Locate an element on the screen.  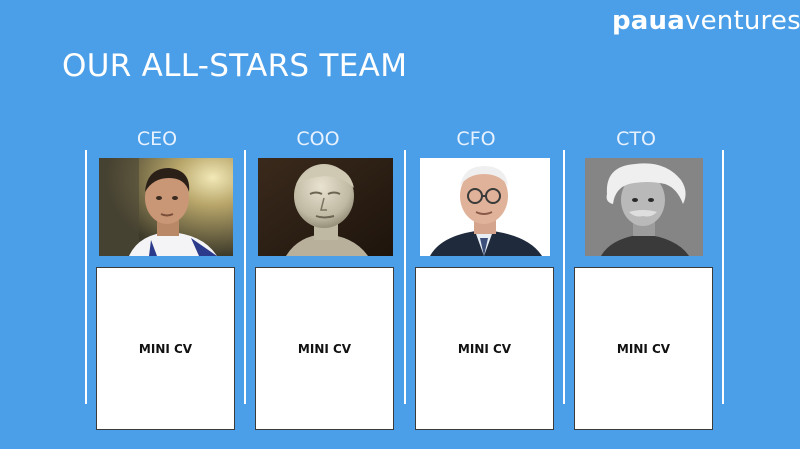
mini-cv-box-cfo: MINI CV is located at coordinates (484, 348).